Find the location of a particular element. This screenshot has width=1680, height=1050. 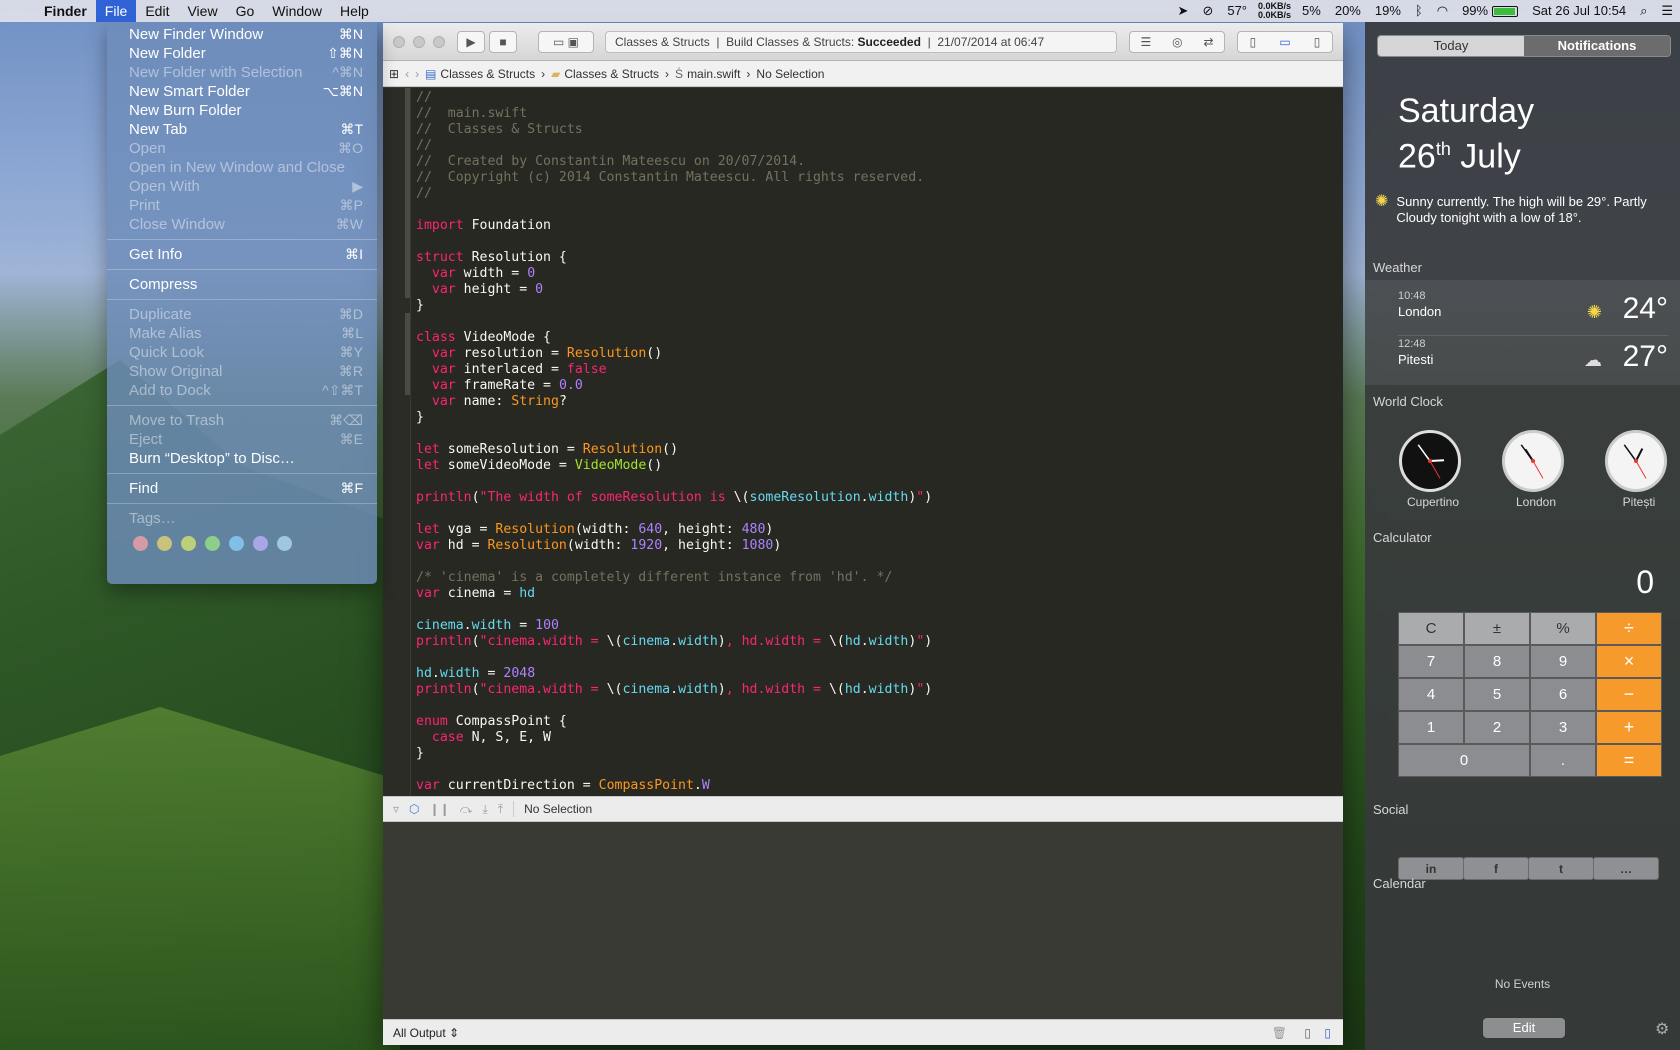

calc-key-nine: 9 is located at coordinates (1563, 661).